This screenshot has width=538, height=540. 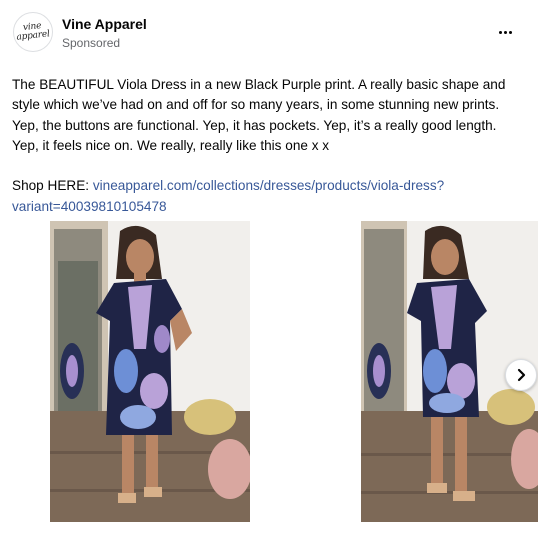 What do you see at coordinates (104, 24) in the screenshot?
I see `page-name-link: Vine Apparel` at bounding box center [104, 24].